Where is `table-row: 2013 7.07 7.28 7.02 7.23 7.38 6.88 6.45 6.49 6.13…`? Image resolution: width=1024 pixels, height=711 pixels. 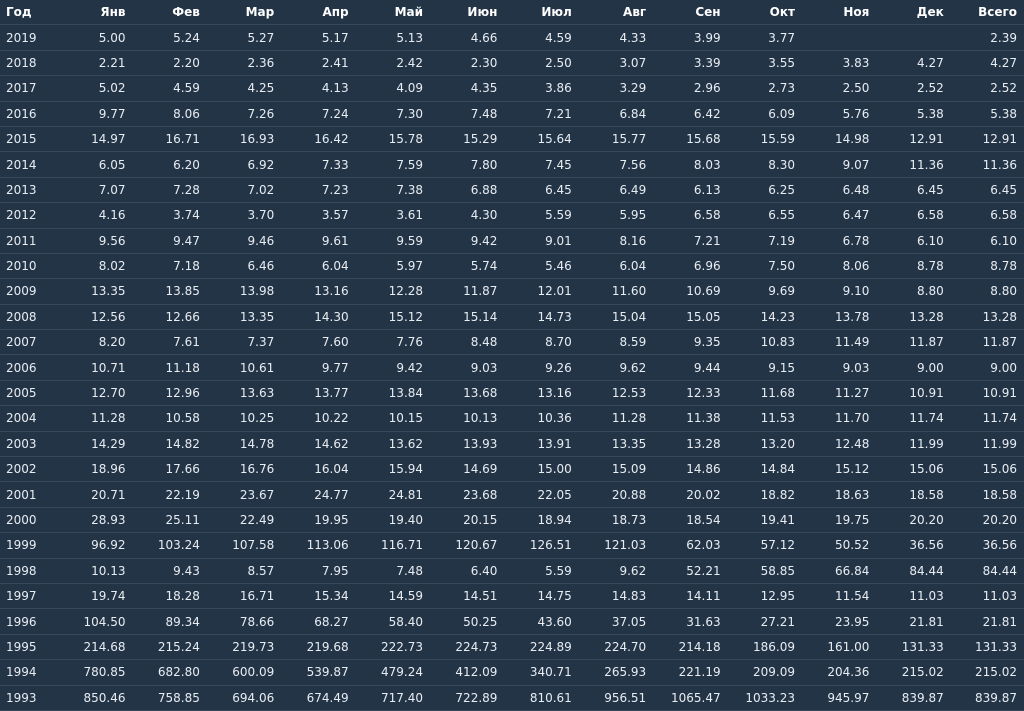 table-row: 2013 7.07 7.28 7.02 7.23 7.38 6.88 6.45 6.49 6.13… is located at coordinates (512, 190).